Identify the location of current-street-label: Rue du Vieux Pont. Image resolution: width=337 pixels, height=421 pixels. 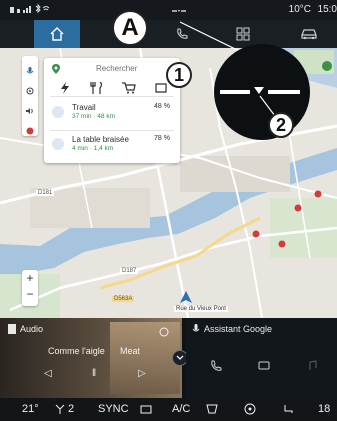
(201, 309).